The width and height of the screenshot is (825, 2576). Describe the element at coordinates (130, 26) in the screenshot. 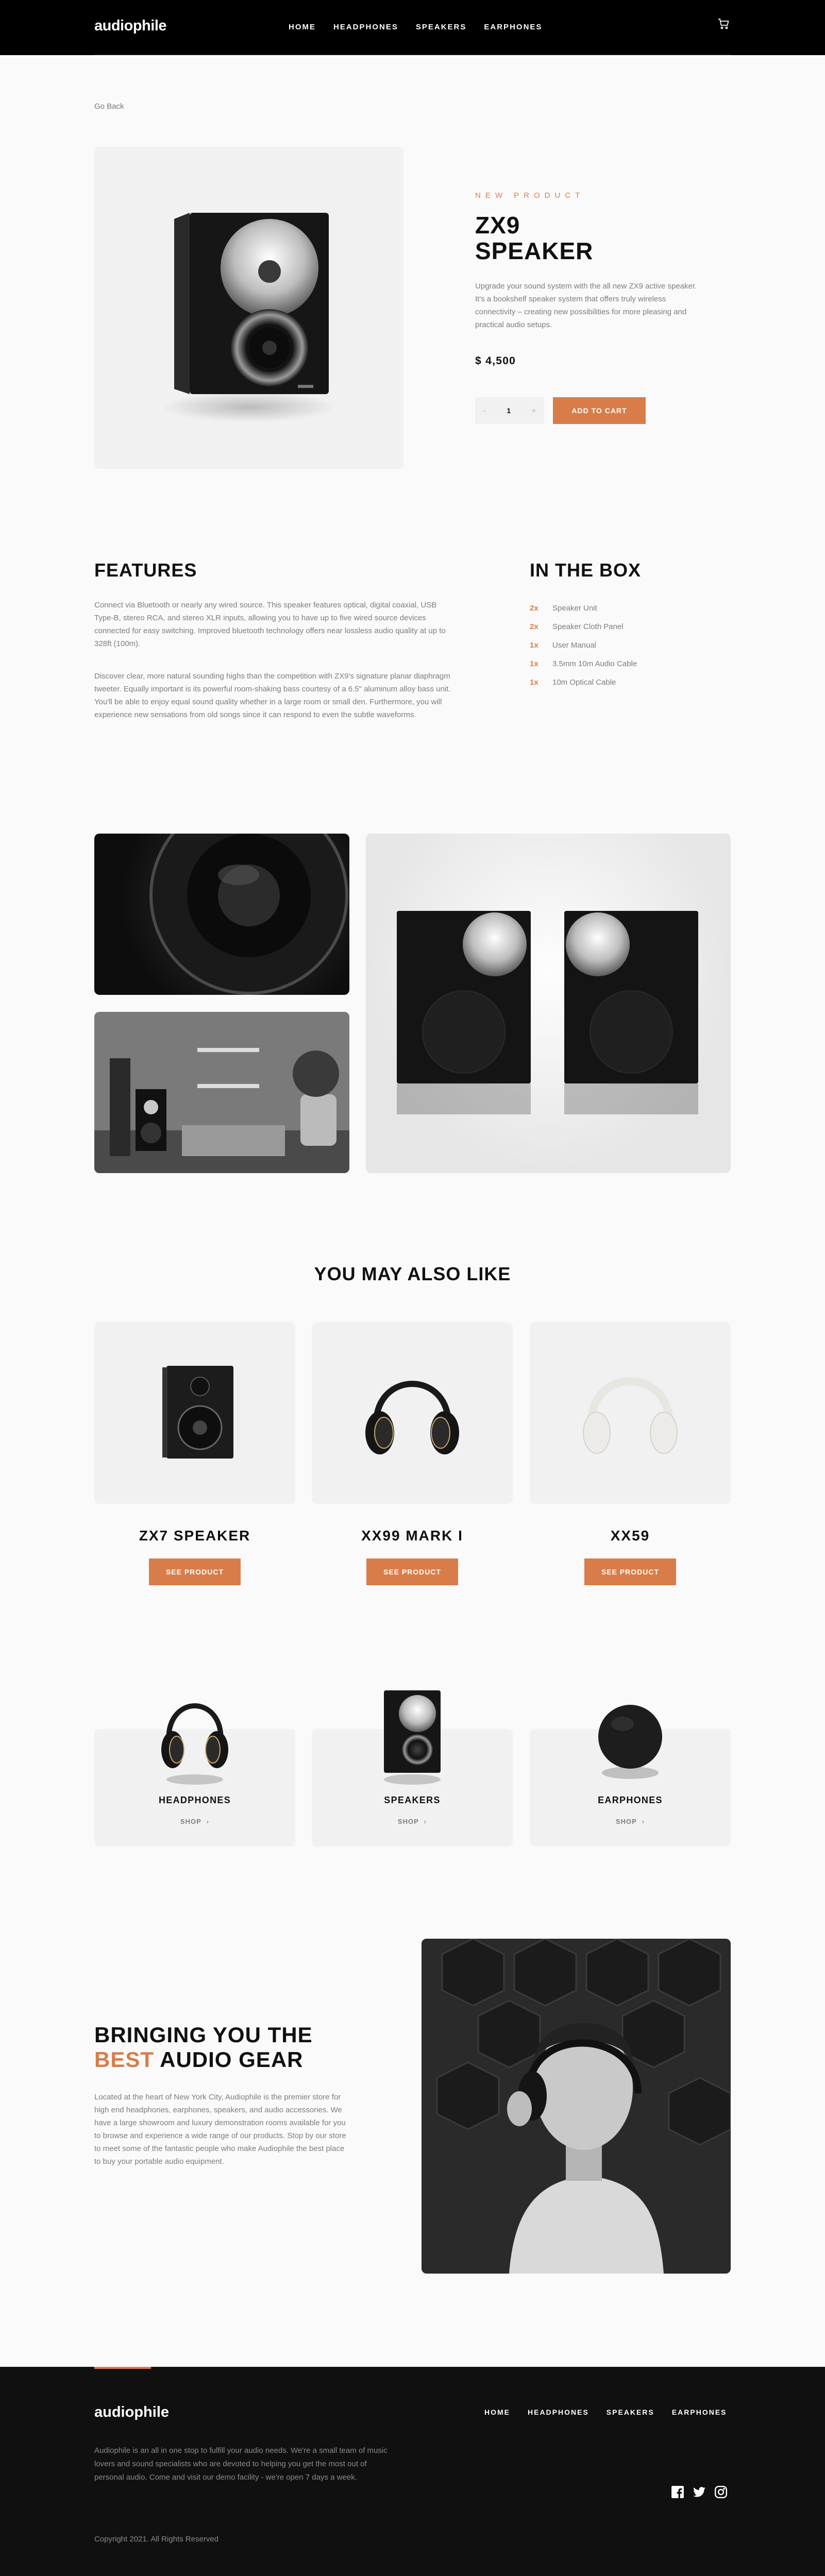

I see `logo: audiophile` at that location.